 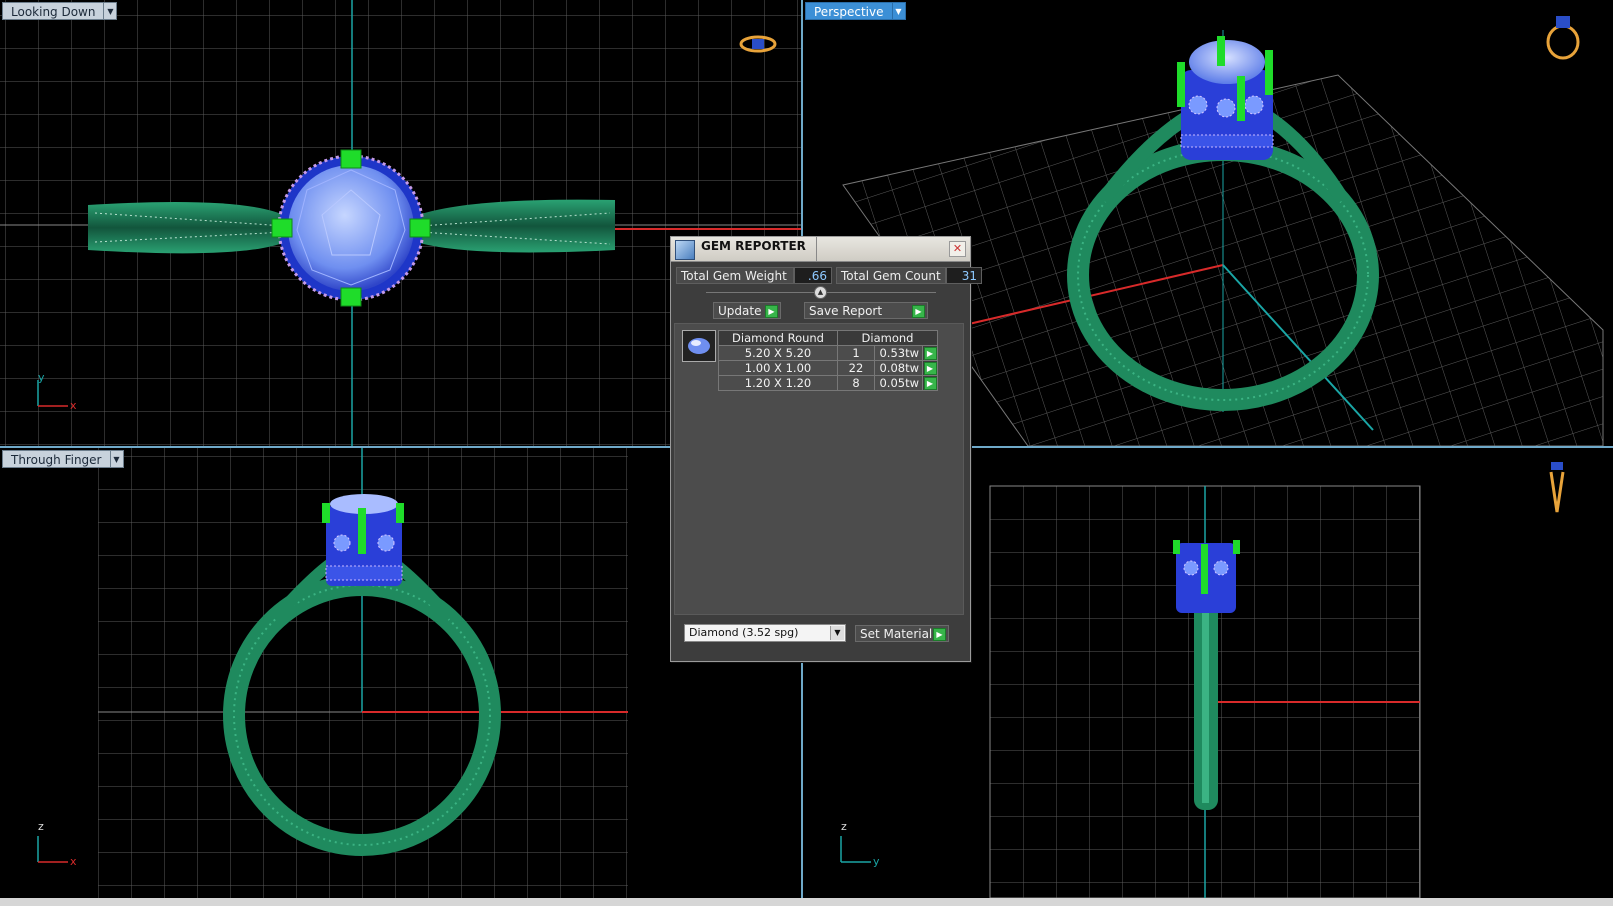 What do you see at coordinates (1563, 37) in the screenshot?
I see `view-cube-perspective-icon` at bounding box center [1563, 37].